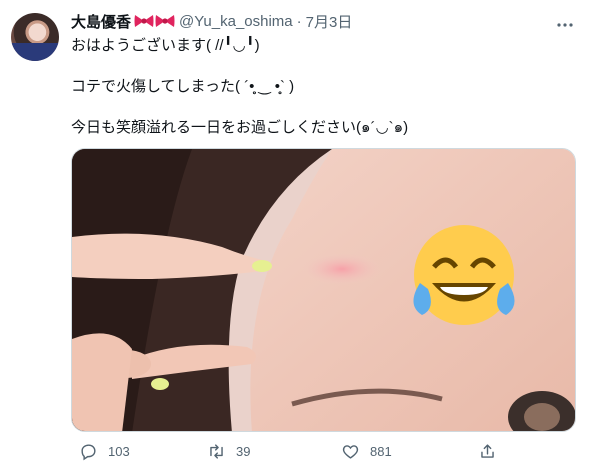  Describe the element at coordinates (104, 451) in the screenshot. I see `reply-button: 103` at that location.